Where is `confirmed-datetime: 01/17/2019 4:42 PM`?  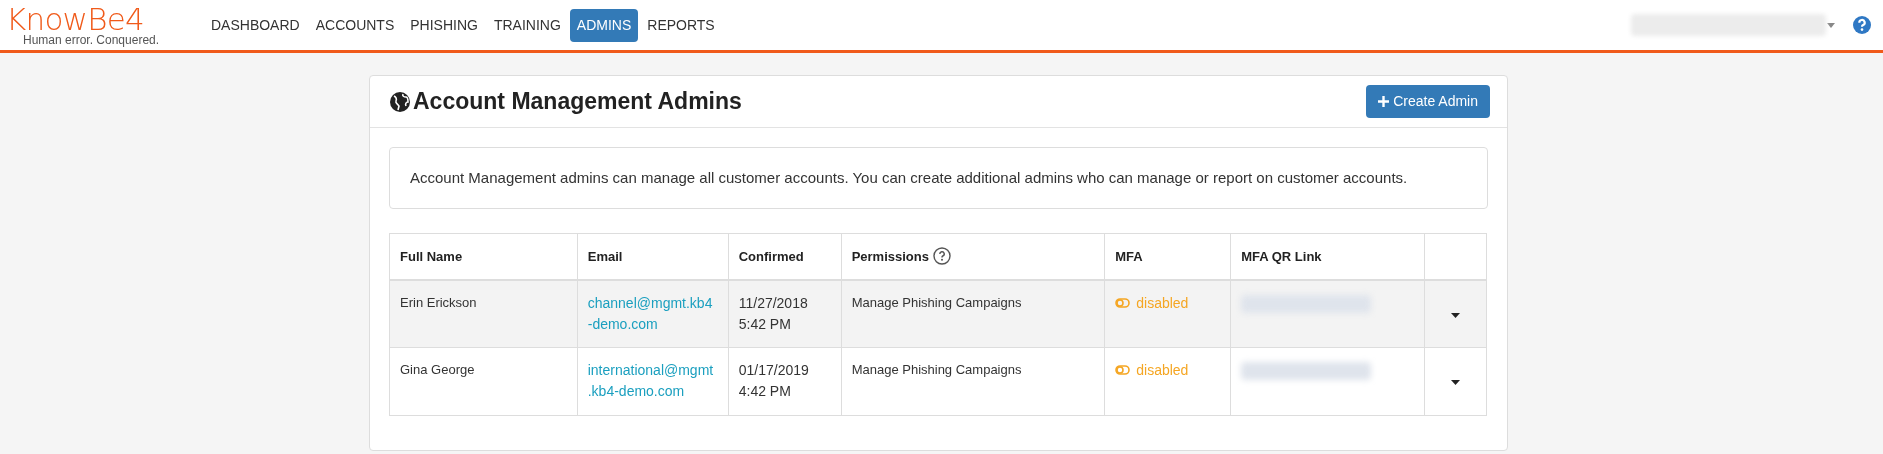
confirmed-datetime: 01/17/2019 4:42 PM is located at coordinates (774, 381).